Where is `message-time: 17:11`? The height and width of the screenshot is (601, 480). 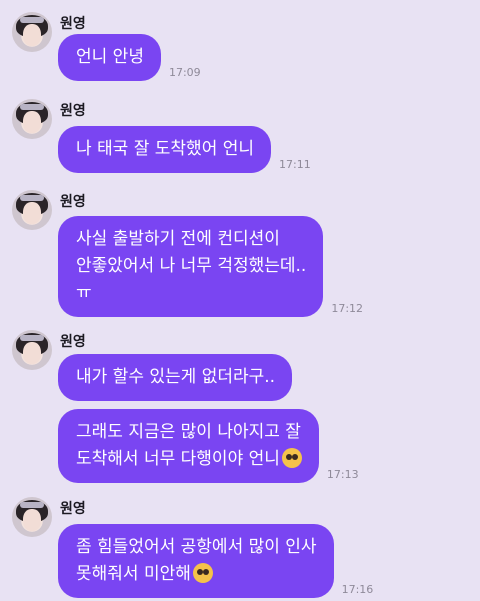 message-time: 17:11 is located at coordinates (295, 164).